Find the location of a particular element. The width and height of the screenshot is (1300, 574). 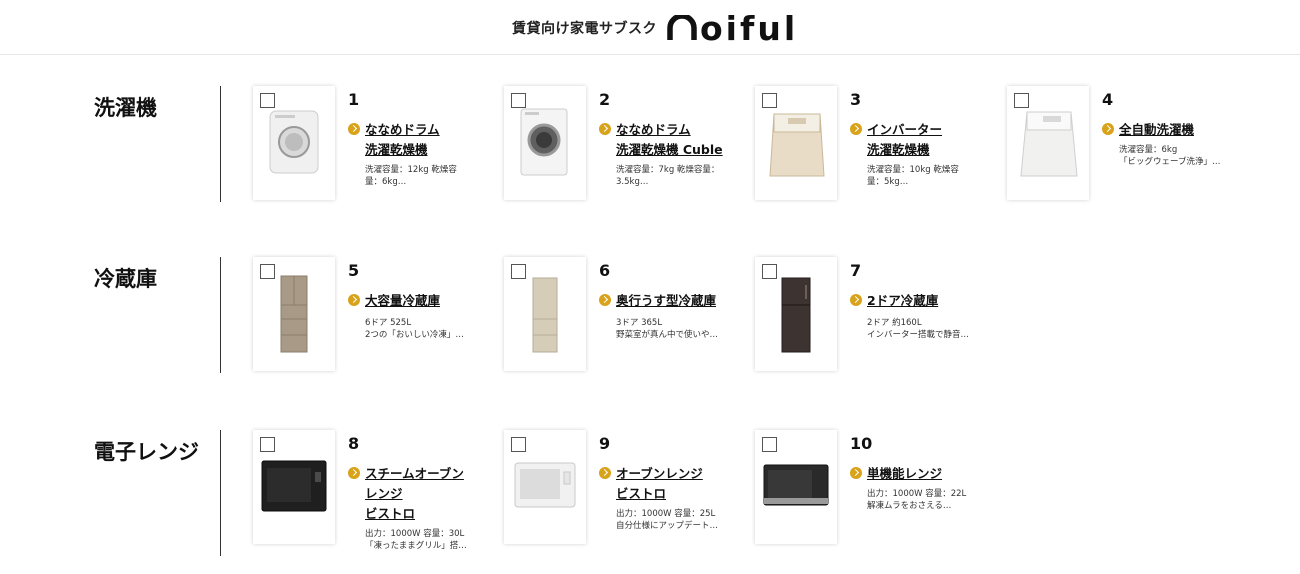

product-number: 3 is located at coordinates (856, 99).